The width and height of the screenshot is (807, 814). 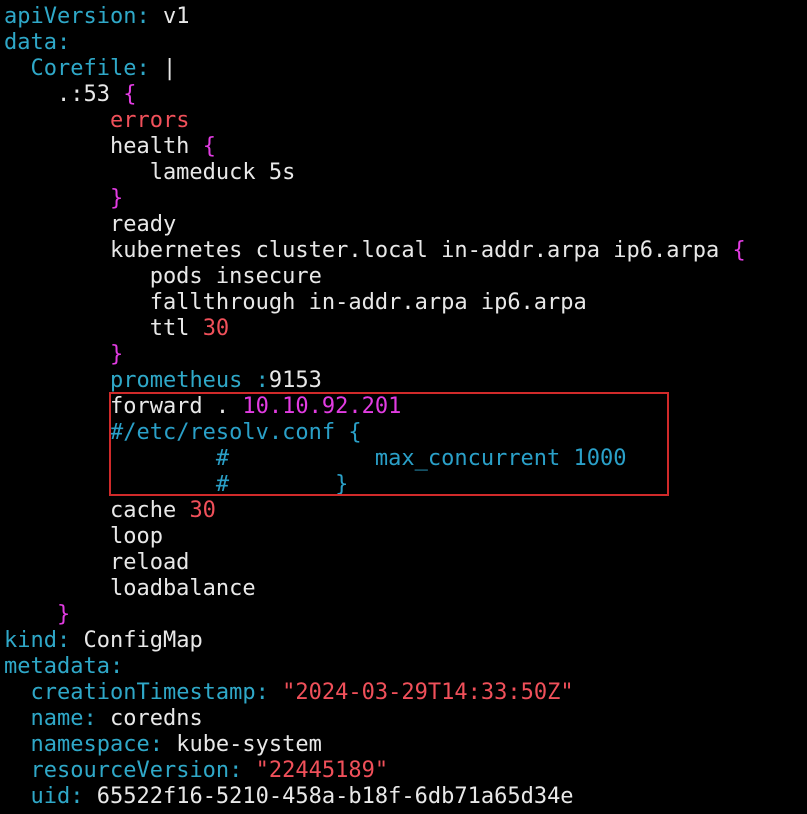 I want to click on code-token: forward ., so click(x=123, y=406).